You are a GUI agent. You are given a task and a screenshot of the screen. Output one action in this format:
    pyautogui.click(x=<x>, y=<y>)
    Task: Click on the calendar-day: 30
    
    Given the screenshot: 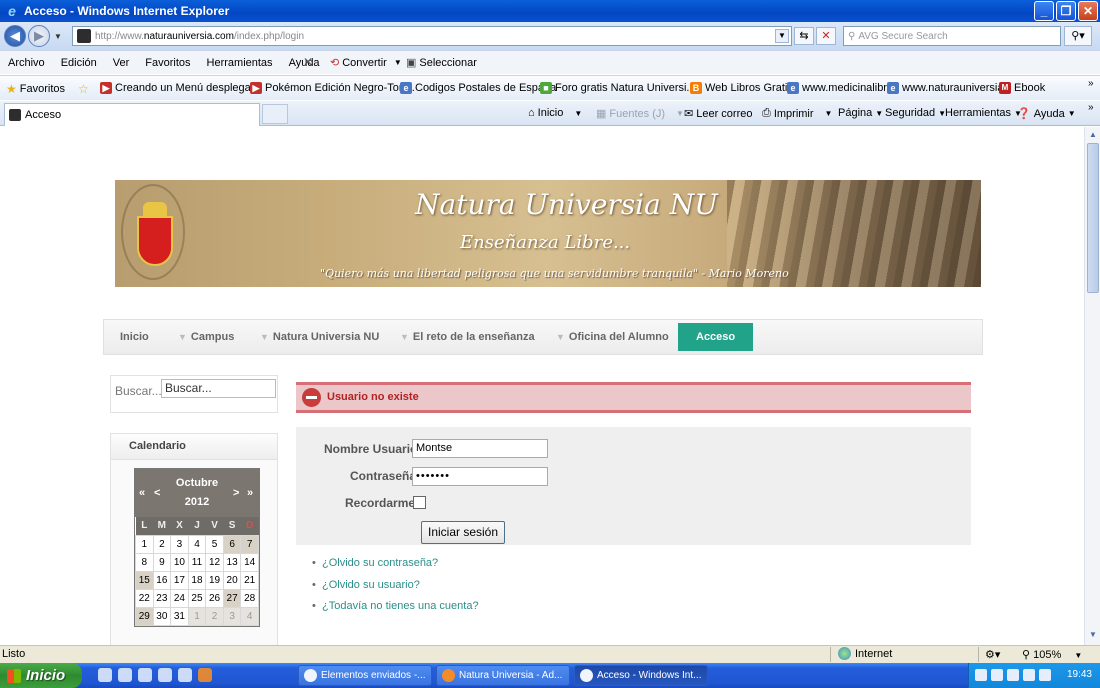 What is the action you would take?
    pyautogui.click(x=162, y=616)
    